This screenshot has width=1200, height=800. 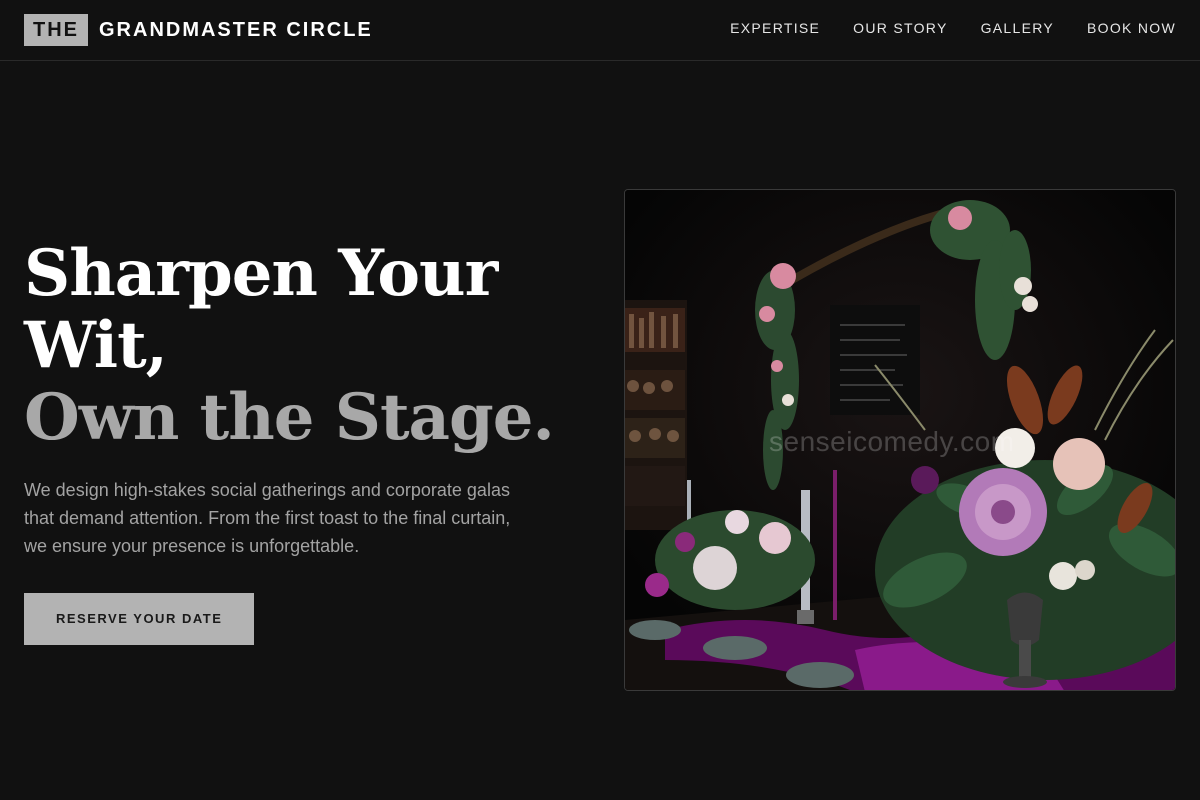 I want to click on brand-badge: THE, so click(x=56, y=30).